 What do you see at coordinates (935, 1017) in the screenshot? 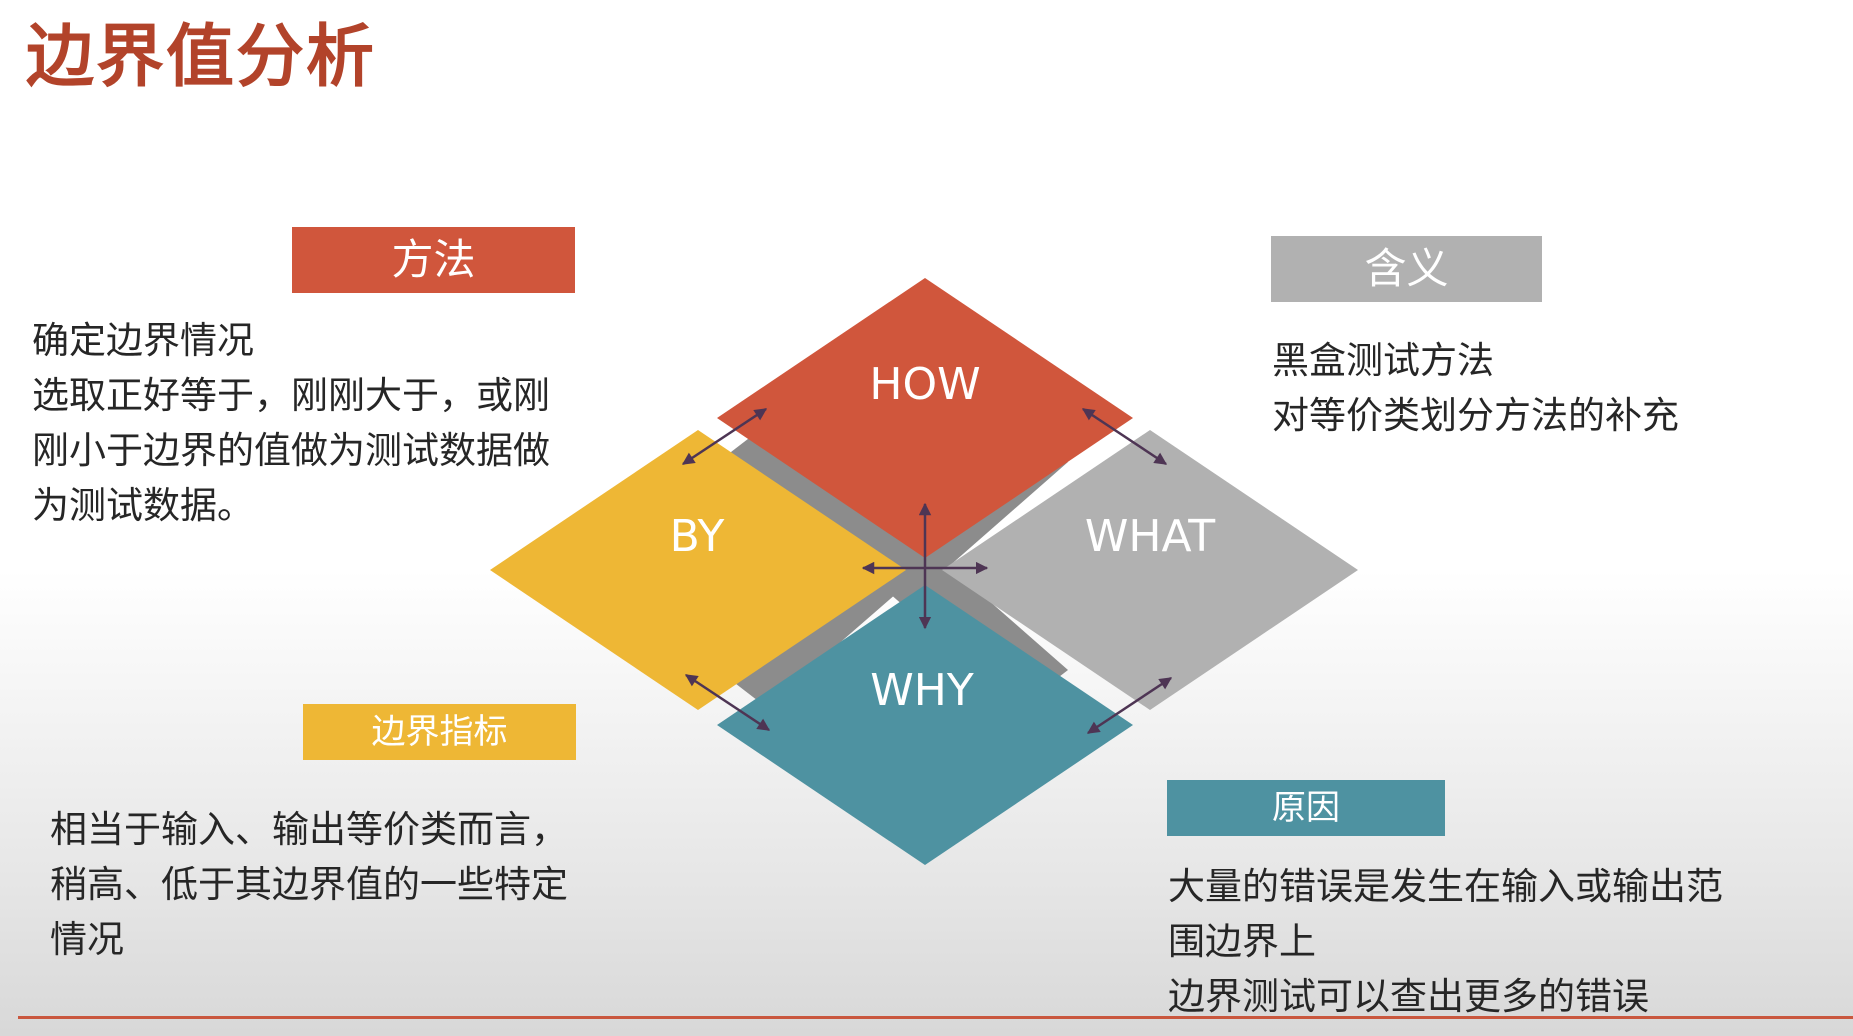
I see `bottom-rule` at bounding box center [935, 1017].